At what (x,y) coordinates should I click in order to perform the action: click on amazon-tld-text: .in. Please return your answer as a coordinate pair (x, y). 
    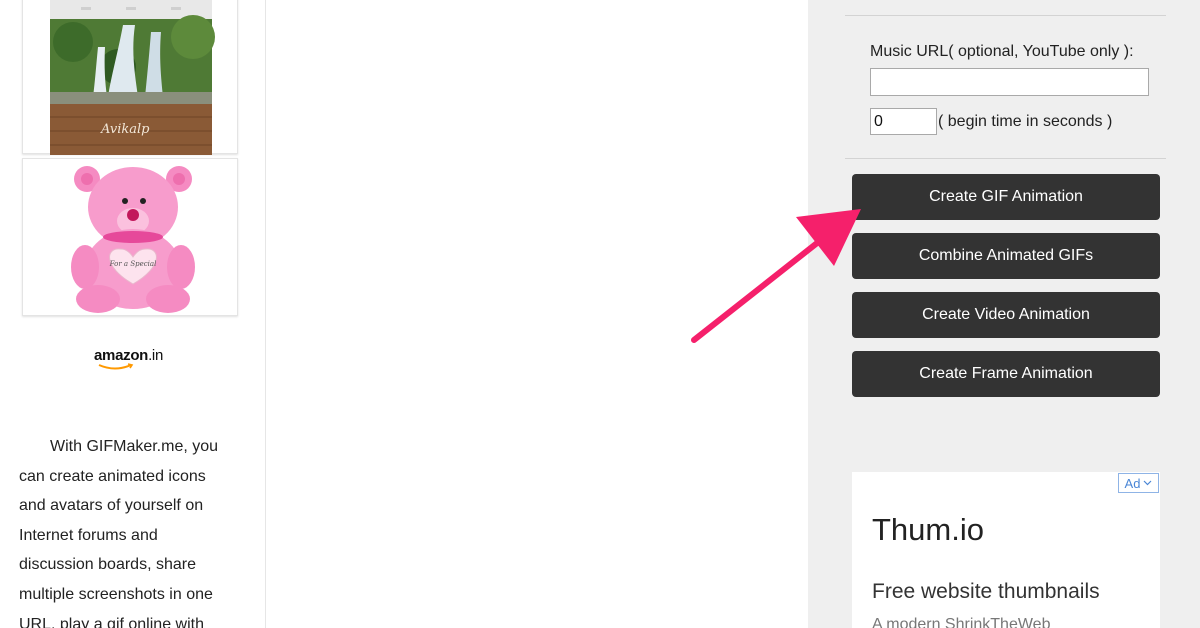
    Looking at the image, I should click on (156, 355).